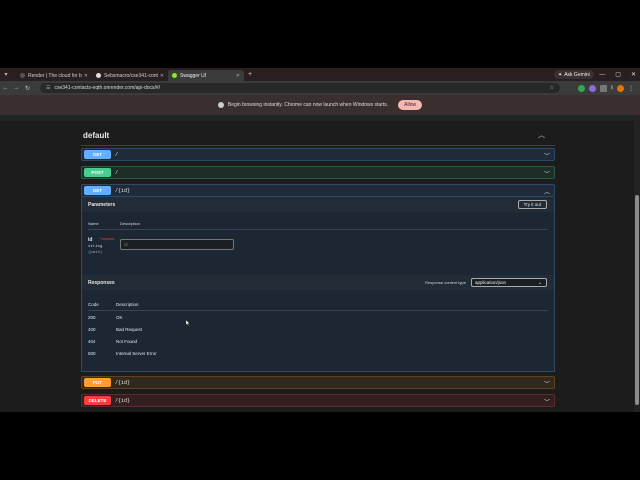 The height and width of the screenshot is (480, 640). What do you see at coordinates (127, 304) in the screenshot?
I see `col-resp-desc-header: Description` at bounding box center [127, 304].